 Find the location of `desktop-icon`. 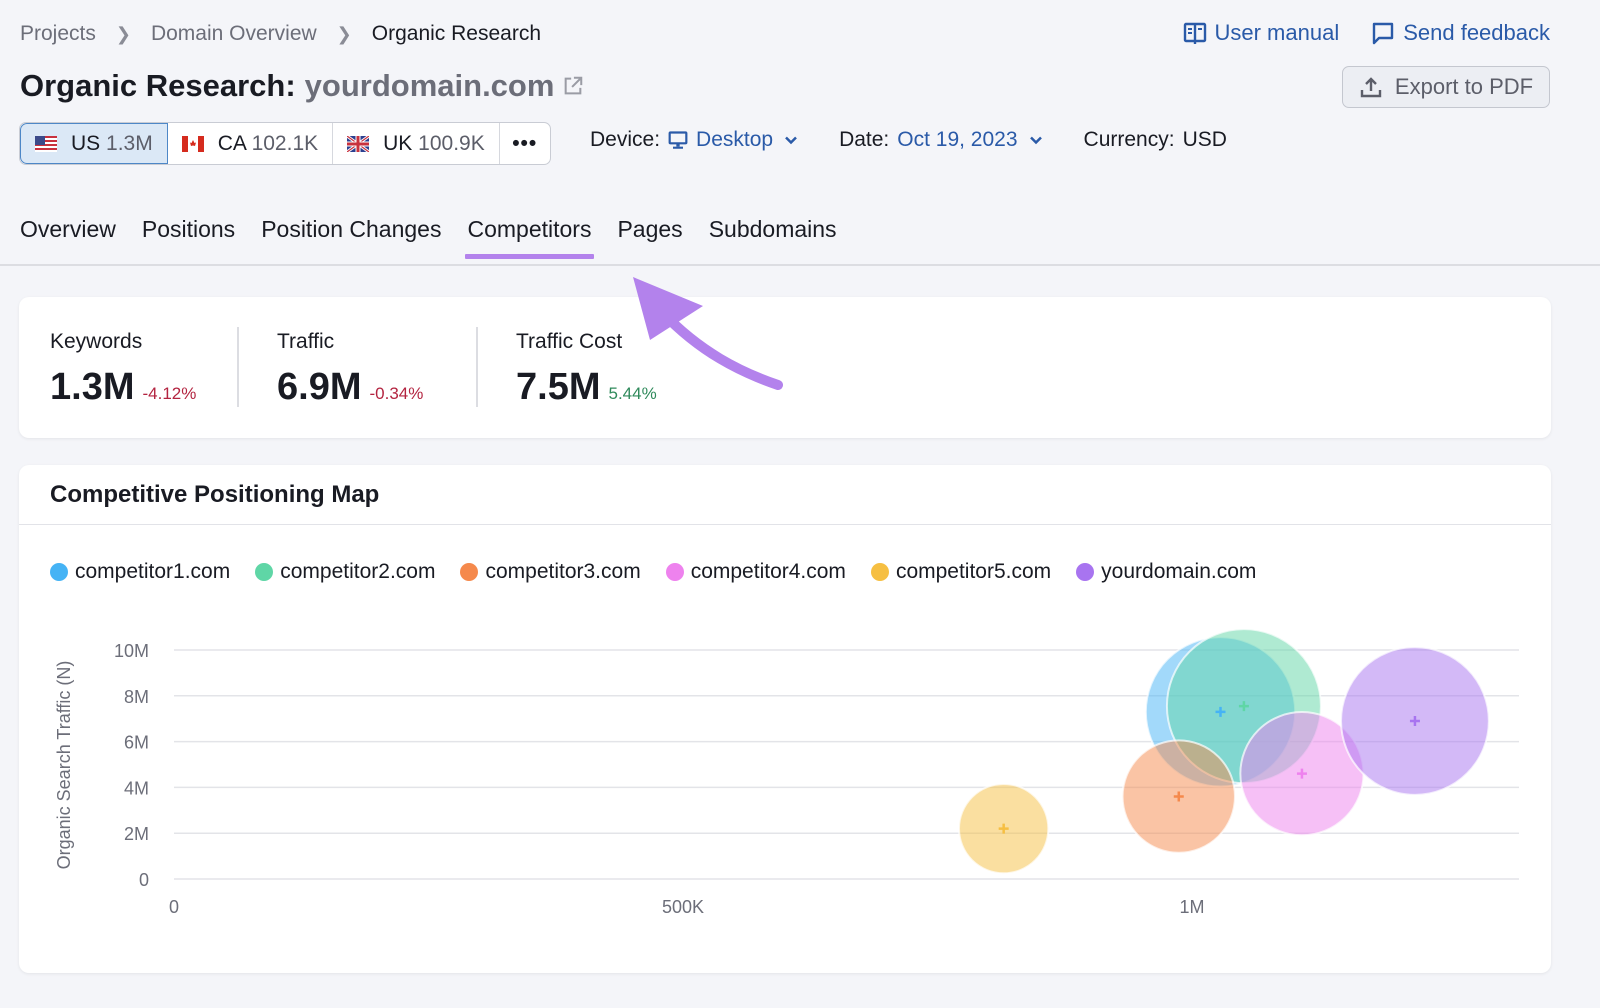

desktop-icon is located at coordinates (678, 140).